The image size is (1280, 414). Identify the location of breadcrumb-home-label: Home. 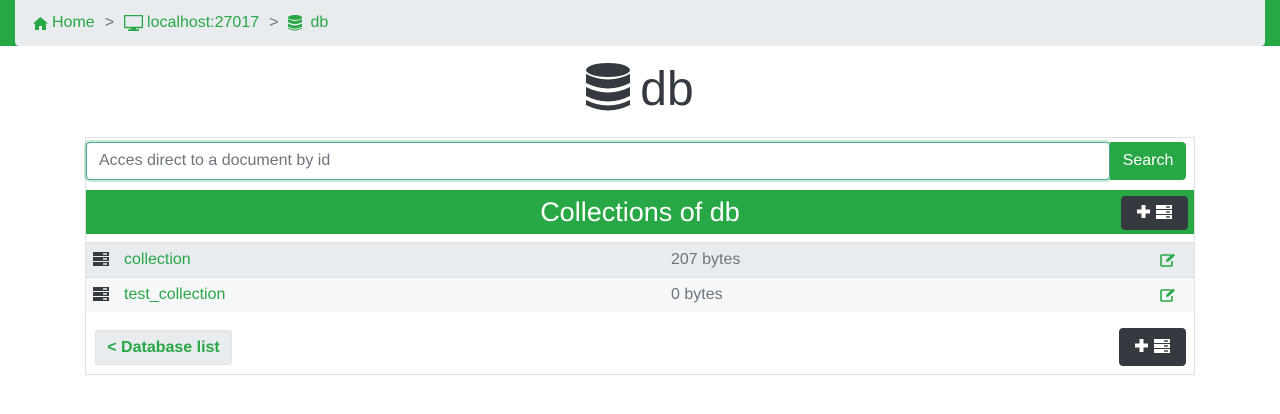
(73, 22).